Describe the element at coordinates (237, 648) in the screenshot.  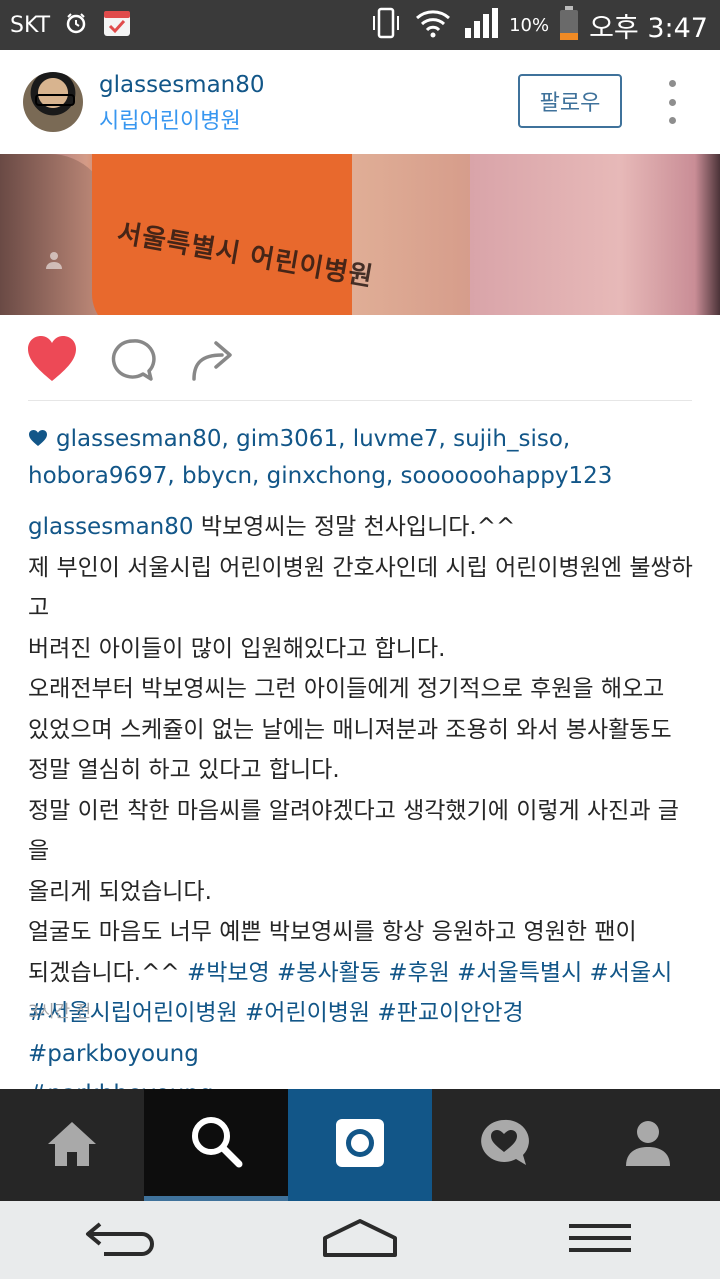
I see `caption-line: 버려진 아이들이 많이 입원해있다고 합니다.` at that location.